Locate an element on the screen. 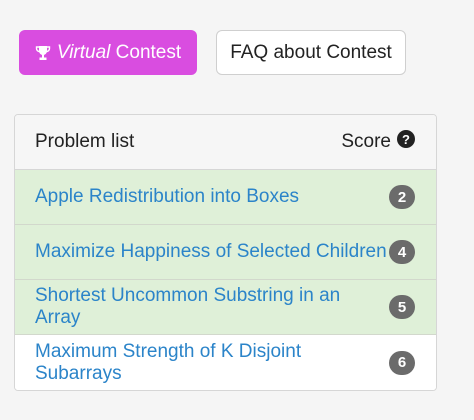 The image size is (474, 420). problem-row: Apple Redistribution into Boxes 2 is located at coordinates (225, 197).